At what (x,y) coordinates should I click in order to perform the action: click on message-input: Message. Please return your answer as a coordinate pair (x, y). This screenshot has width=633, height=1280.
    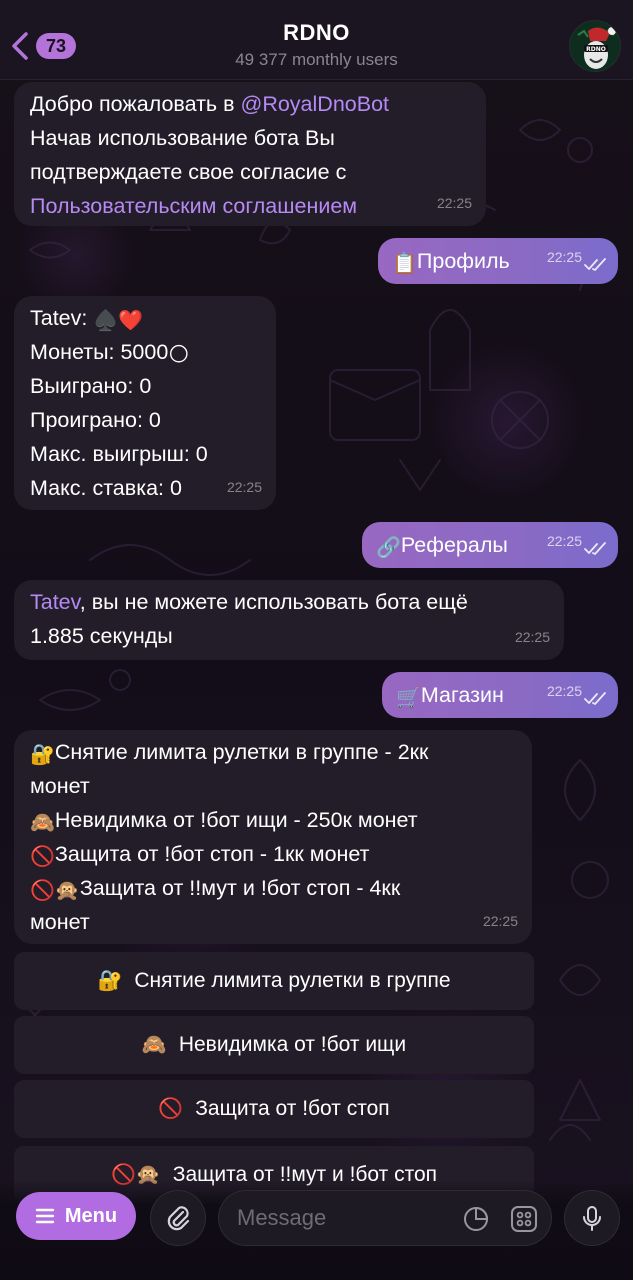
    Looking at the image, I should click on (385, 1218).